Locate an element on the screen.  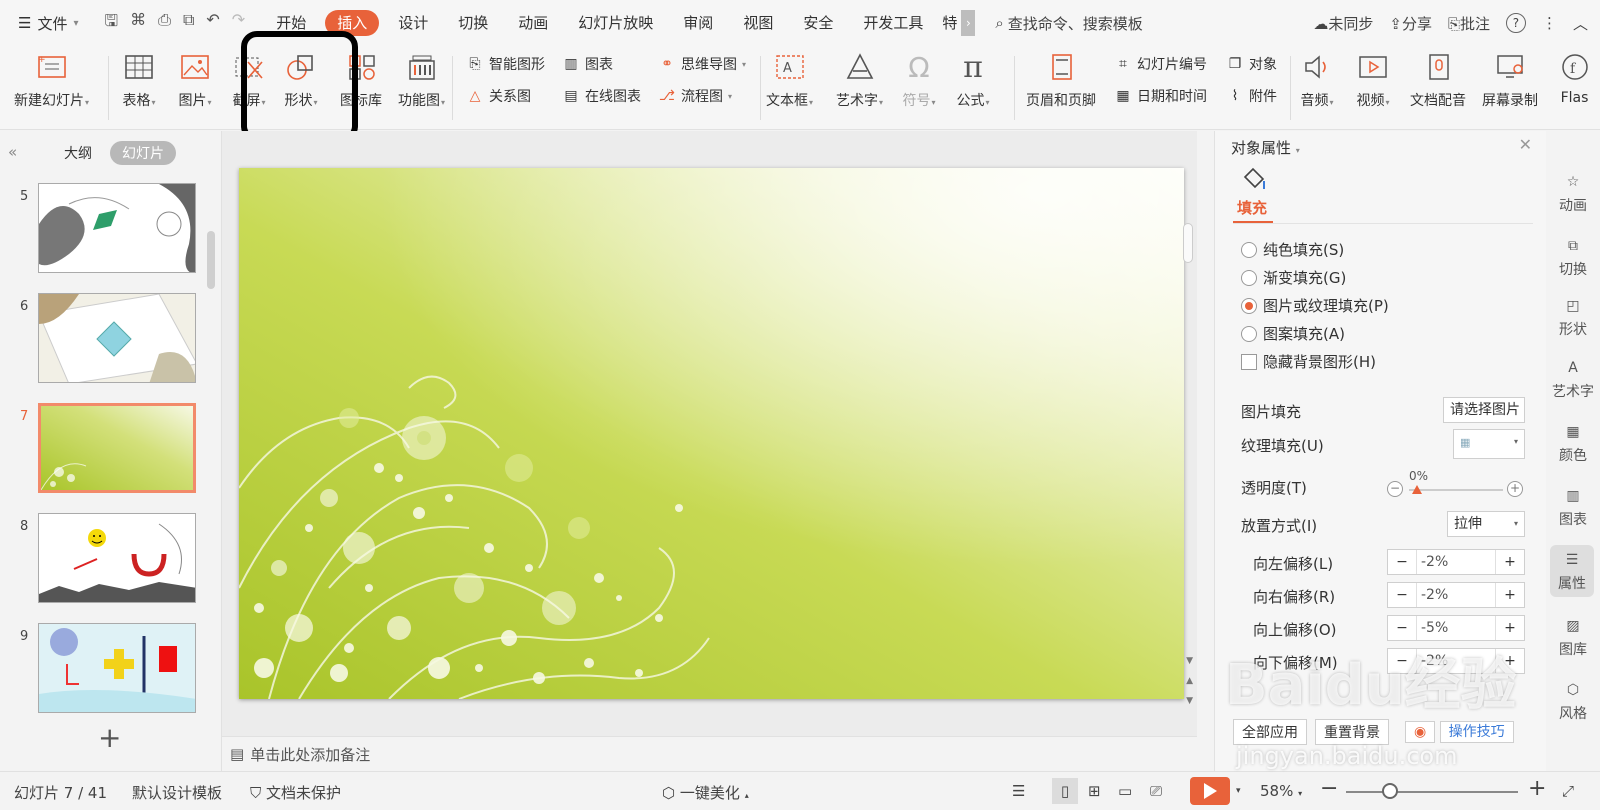
offset-right-stepper: − -2% + is located at coordinates (1456, 595).